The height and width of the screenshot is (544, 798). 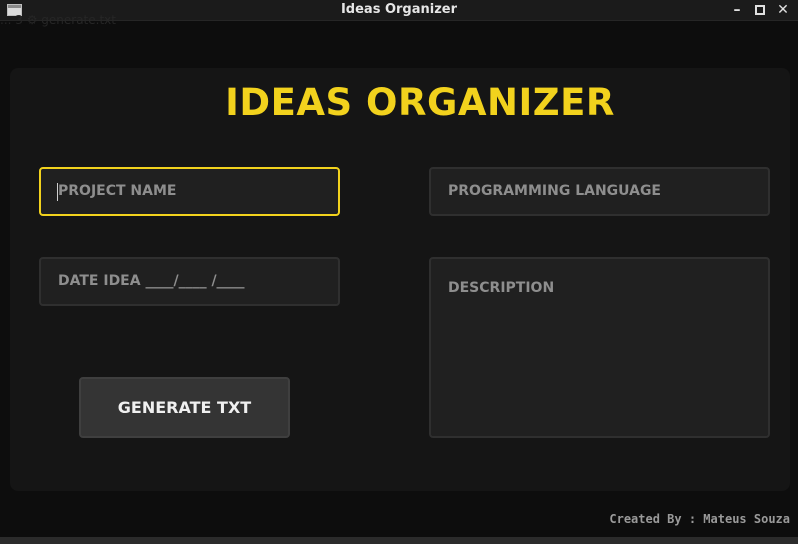 I want to click on programming-language-input: PROGRAMMING LANGUAGE, so click(x=599, y=191).